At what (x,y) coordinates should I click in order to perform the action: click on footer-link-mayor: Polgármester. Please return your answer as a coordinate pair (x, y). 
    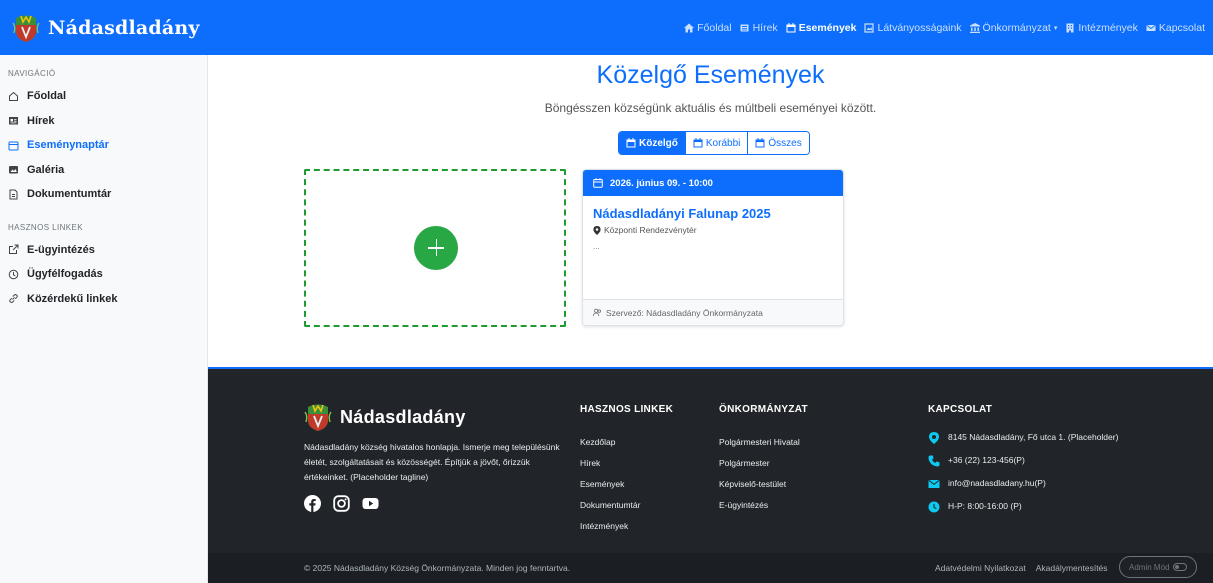
    Looking at the image, I should click on (763, 468).